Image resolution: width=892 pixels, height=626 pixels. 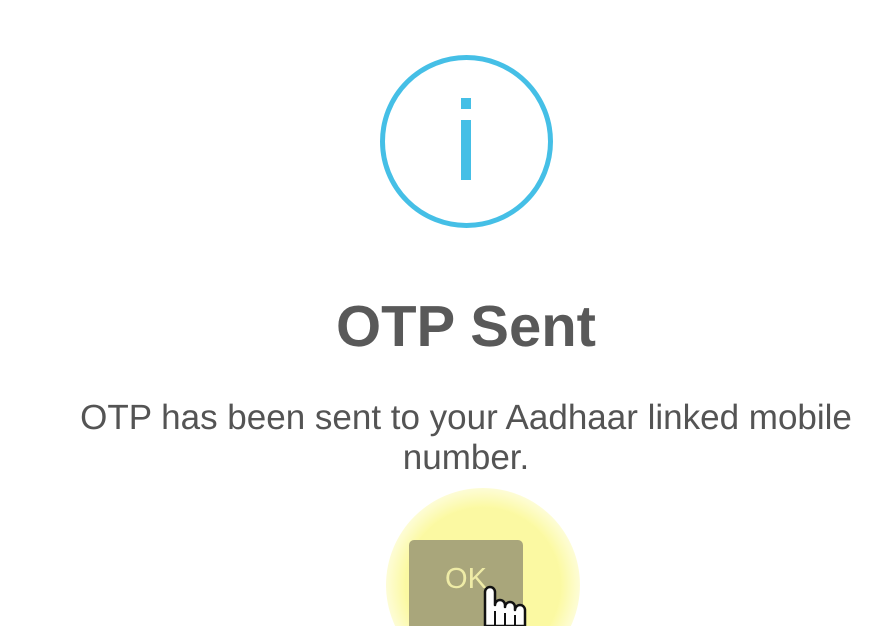 I want to click on dialog-title: OTP Sent, so click(x=466, y=327).